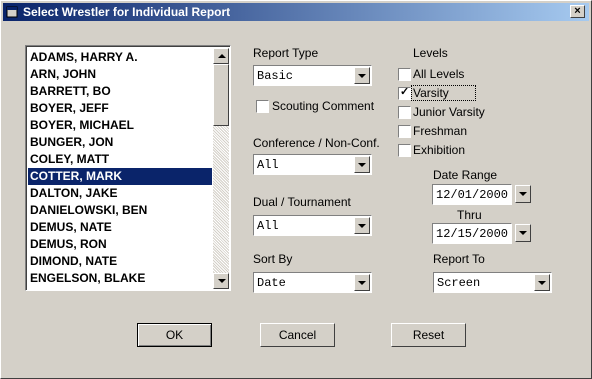 This screenshot has width=592, height=379. Describe the element at coordinates (459, 283) in the screenshot. I see `report-to-value: Screen` at that location.